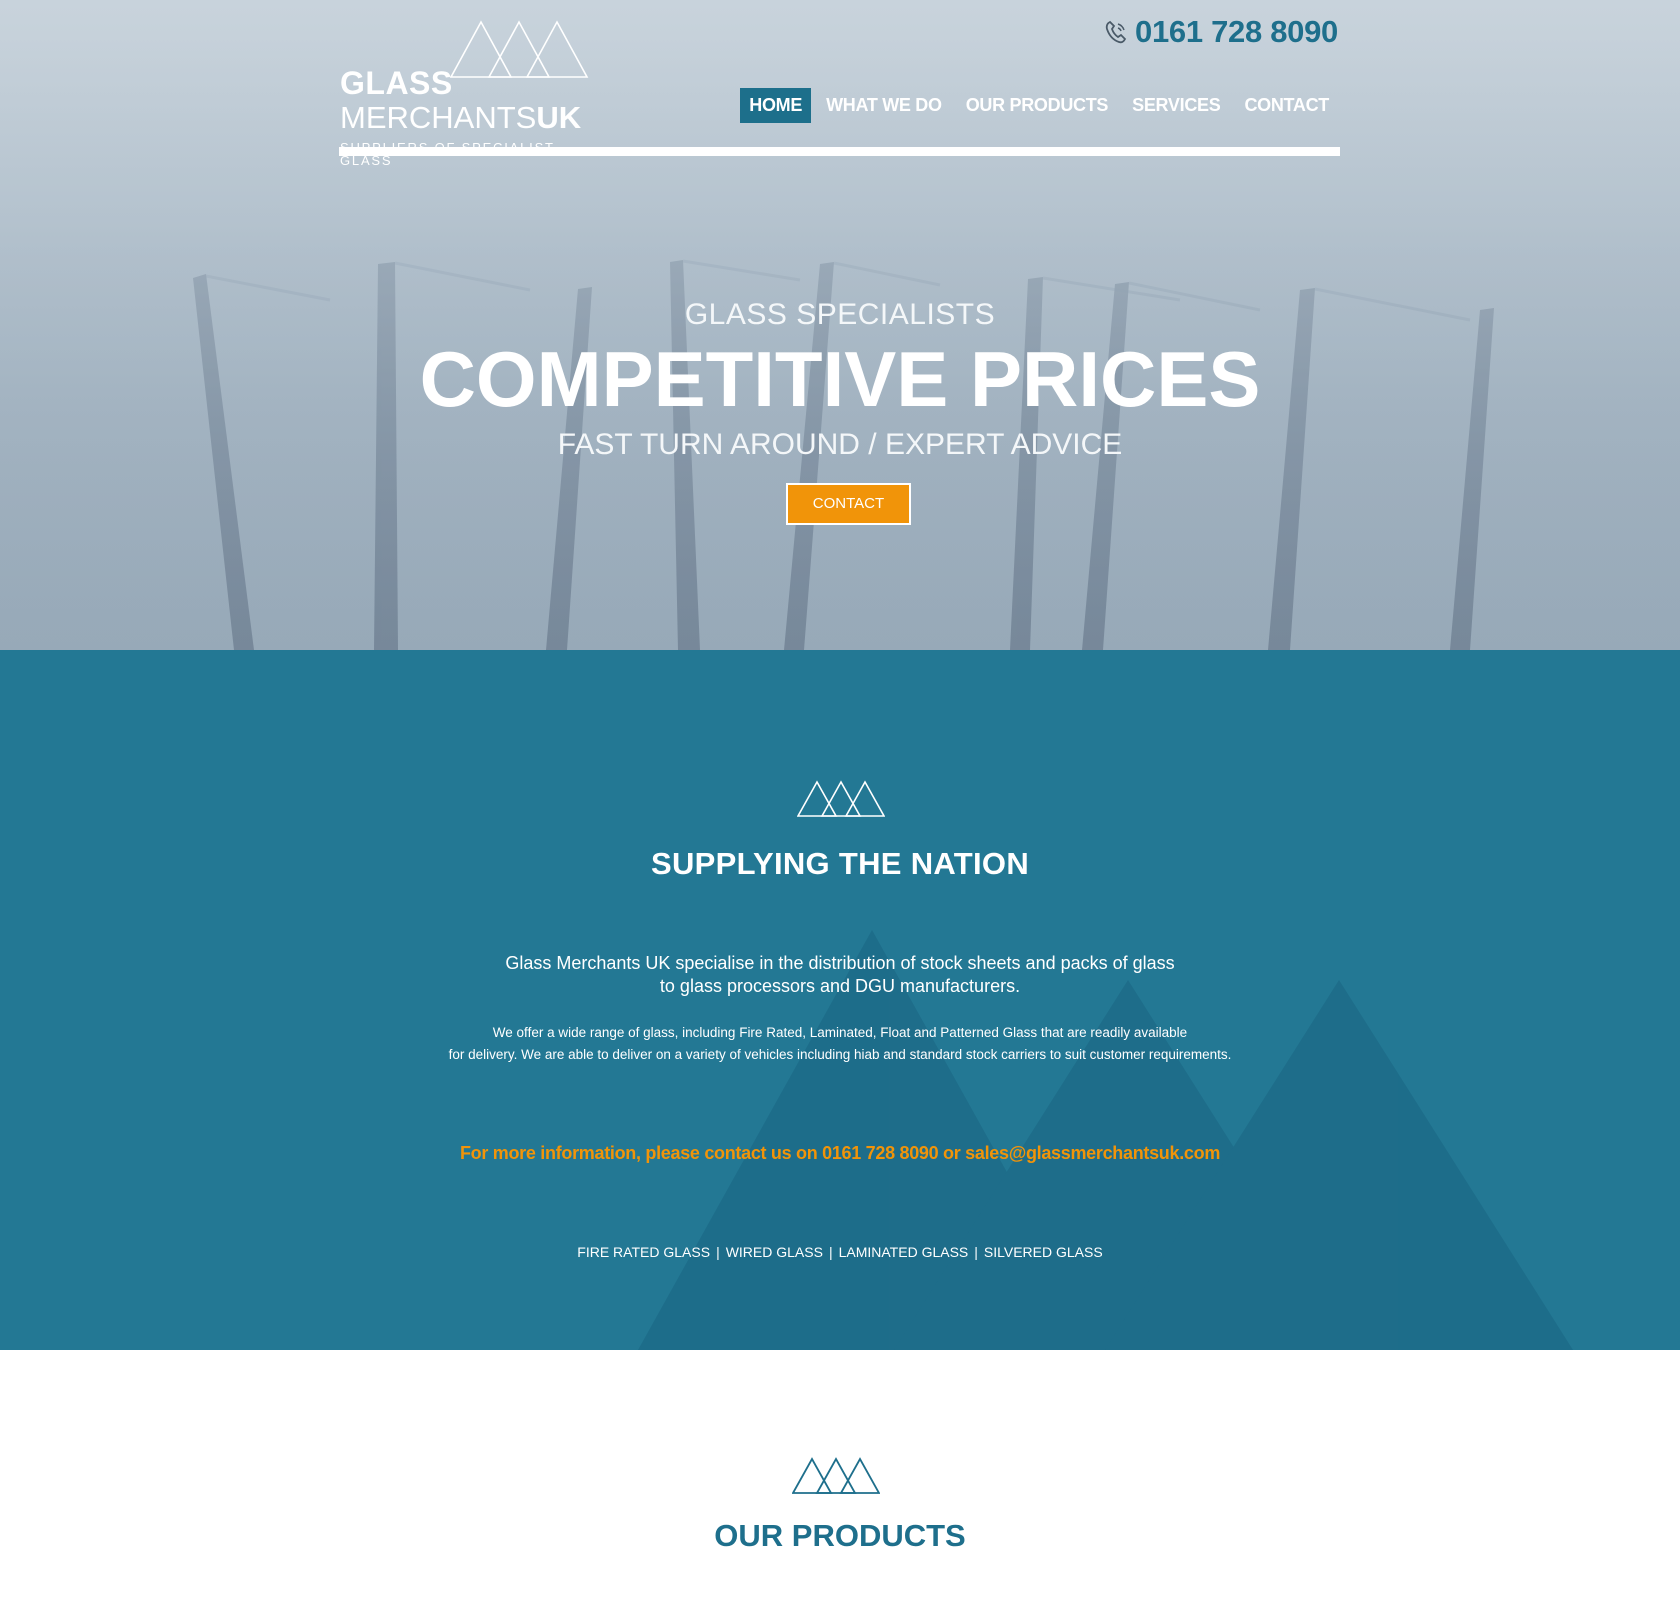 This screenshot has height=1612, width=1680. I want to click on logo-word-merchants: MERCHANTSUK, so click(460, 117).